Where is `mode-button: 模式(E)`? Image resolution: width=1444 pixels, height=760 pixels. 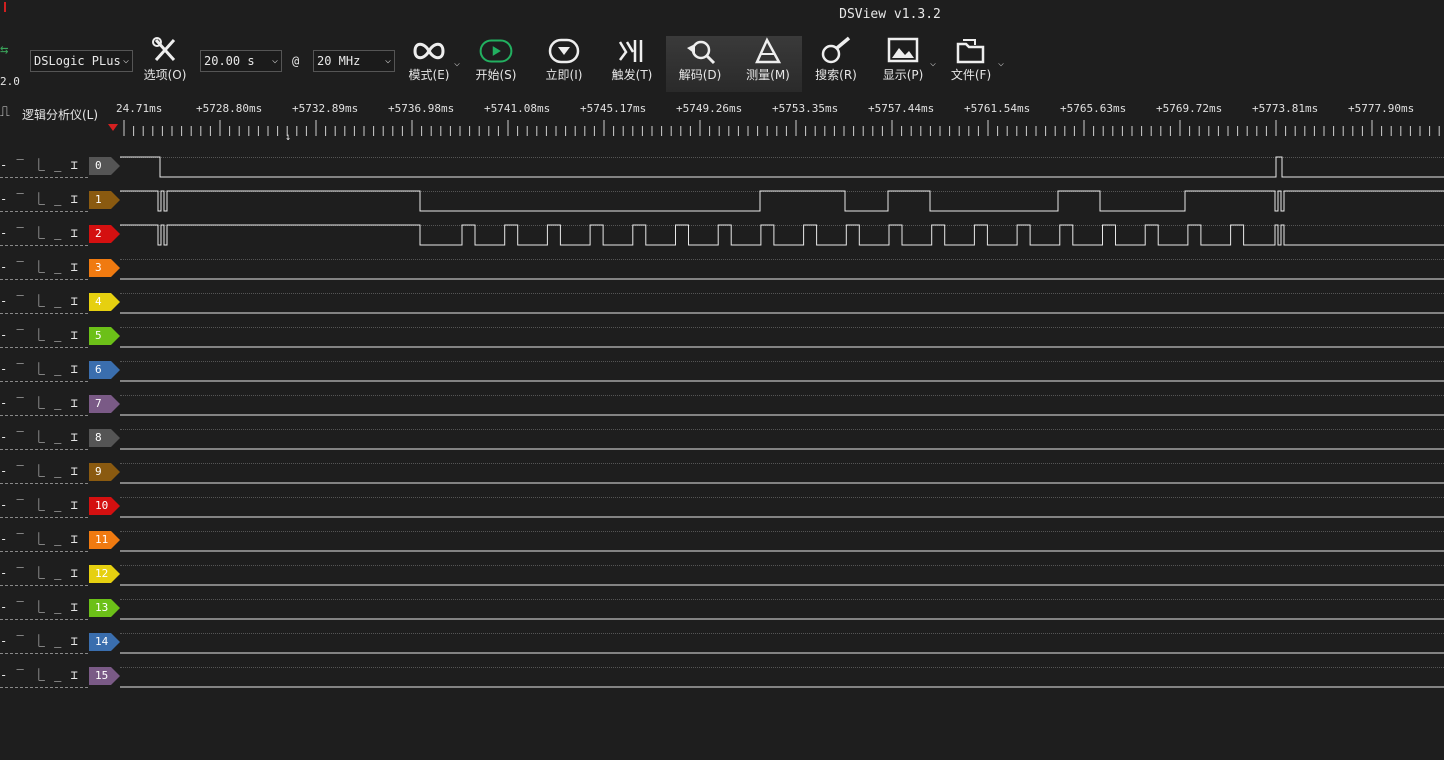 mode-button: 模式(E) is located at coordinates (429, 64).